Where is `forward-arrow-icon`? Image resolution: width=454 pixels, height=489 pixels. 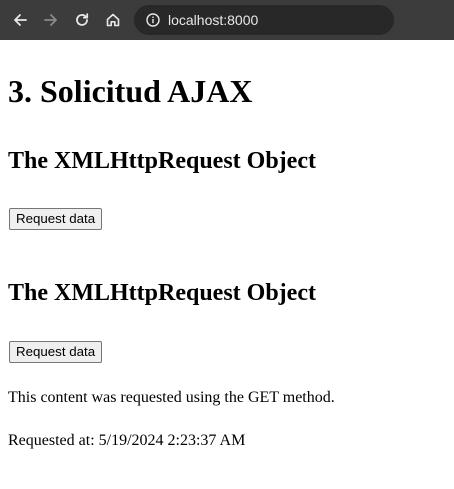 forward-arrow-icon is located at coordinates (50, 20).